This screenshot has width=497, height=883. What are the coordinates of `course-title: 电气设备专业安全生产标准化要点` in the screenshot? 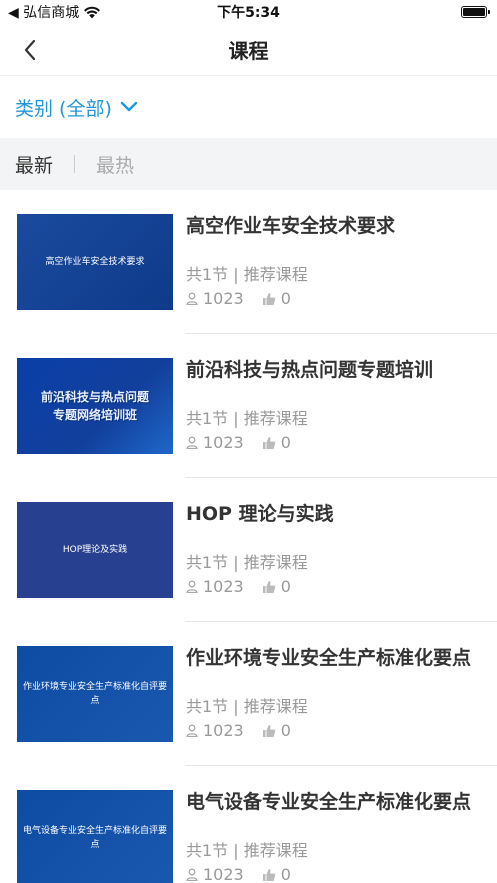 It's located at (329, 802).